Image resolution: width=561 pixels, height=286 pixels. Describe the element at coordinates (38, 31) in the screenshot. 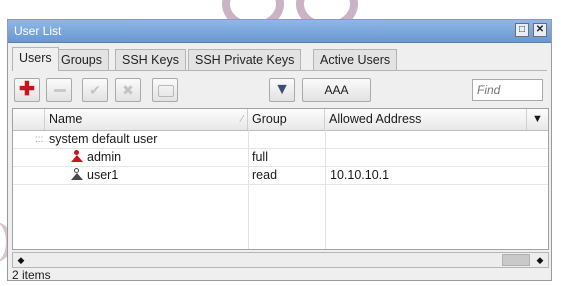

I see `window-title: User List` at that location.